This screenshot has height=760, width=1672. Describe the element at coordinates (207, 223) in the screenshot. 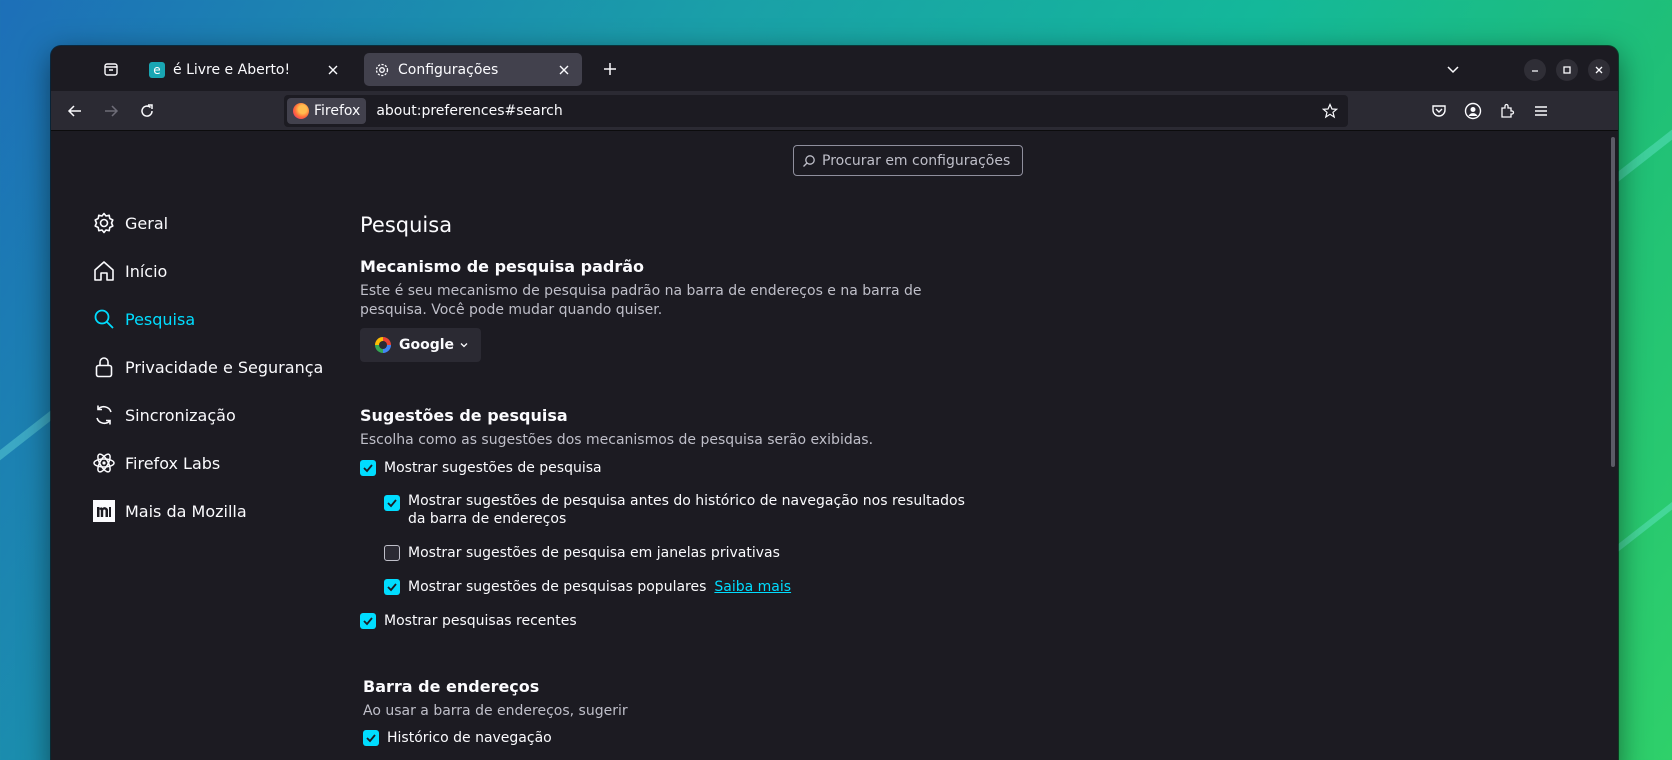

I see `sidebar-item-geral: Geral` at that location.